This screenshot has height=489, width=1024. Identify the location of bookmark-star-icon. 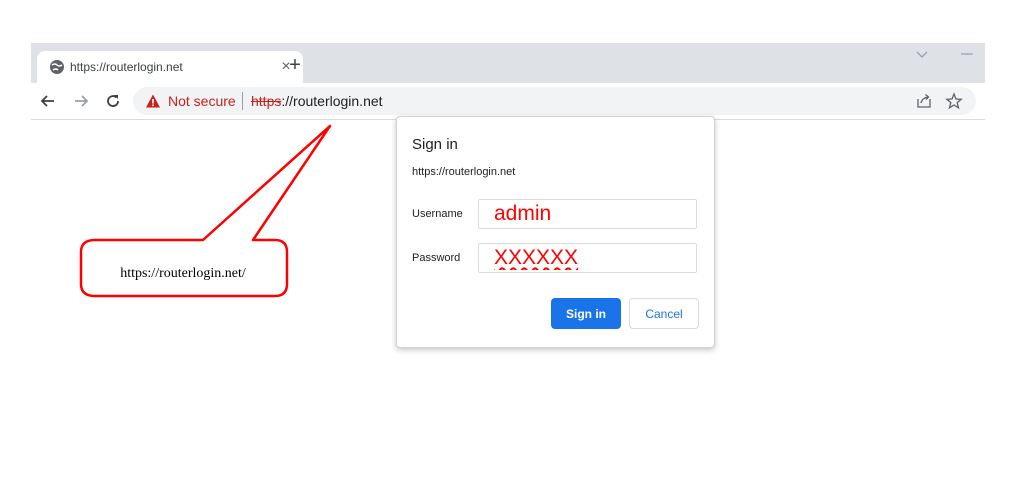
(954, 101).